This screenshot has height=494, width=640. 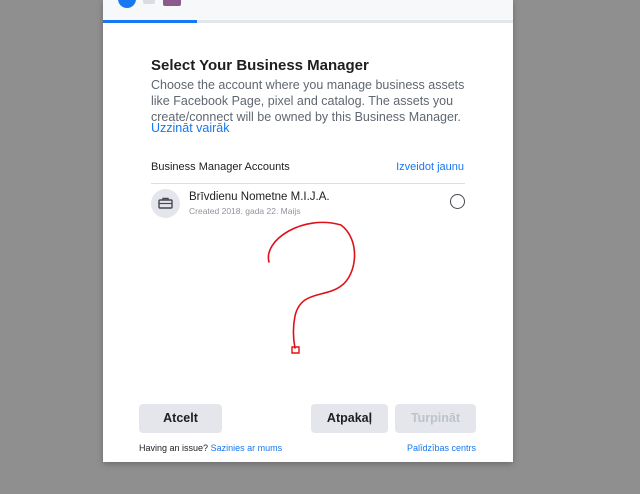 I want to click on progress-bar-fill, so click(x=150, y=21).